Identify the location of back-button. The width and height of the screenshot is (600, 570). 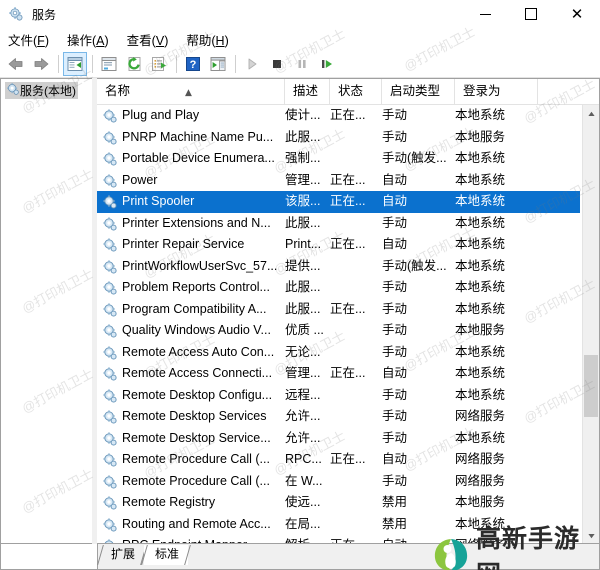
(16, 64).